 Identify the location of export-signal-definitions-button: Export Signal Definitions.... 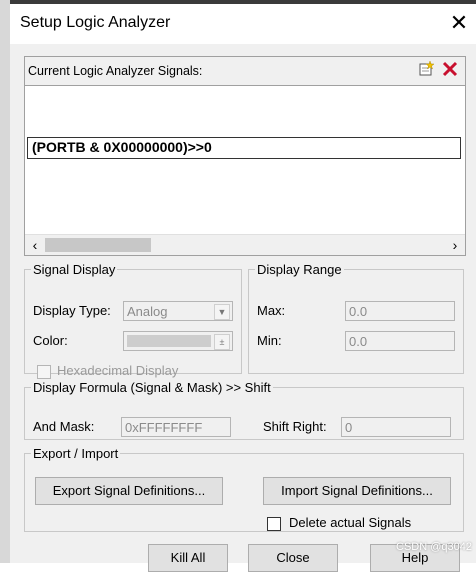
(129, 491).